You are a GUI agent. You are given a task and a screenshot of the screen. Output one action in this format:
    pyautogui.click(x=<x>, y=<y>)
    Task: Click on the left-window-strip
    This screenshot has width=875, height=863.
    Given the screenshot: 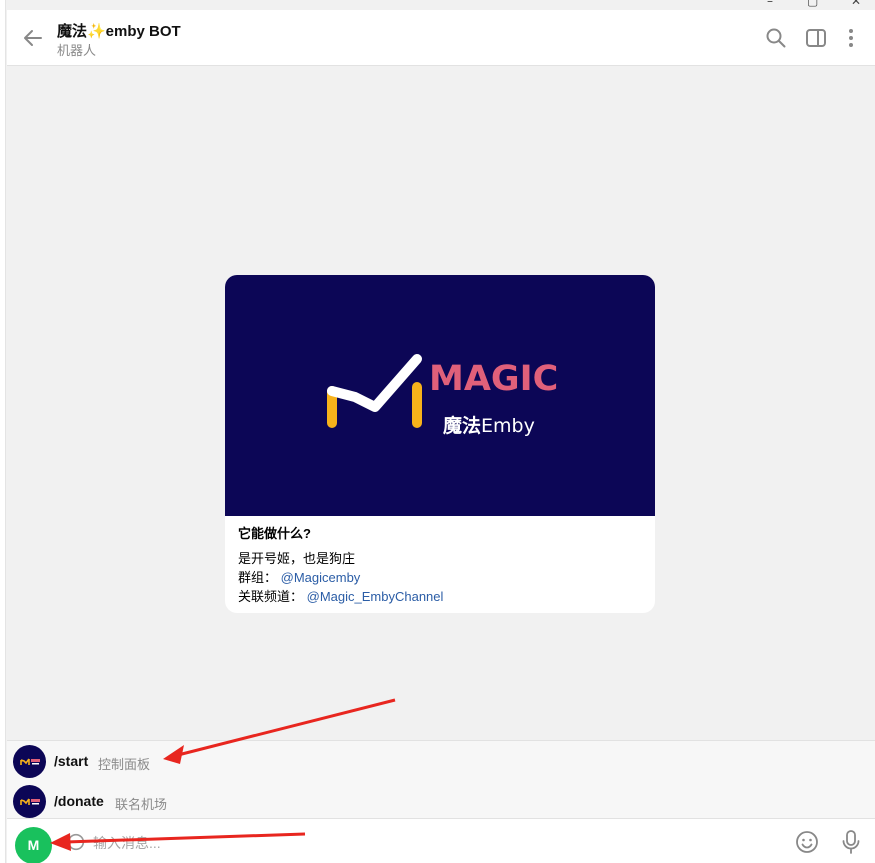 What is the action you would take?
    pyautogui.click(x=3, y=431)
    